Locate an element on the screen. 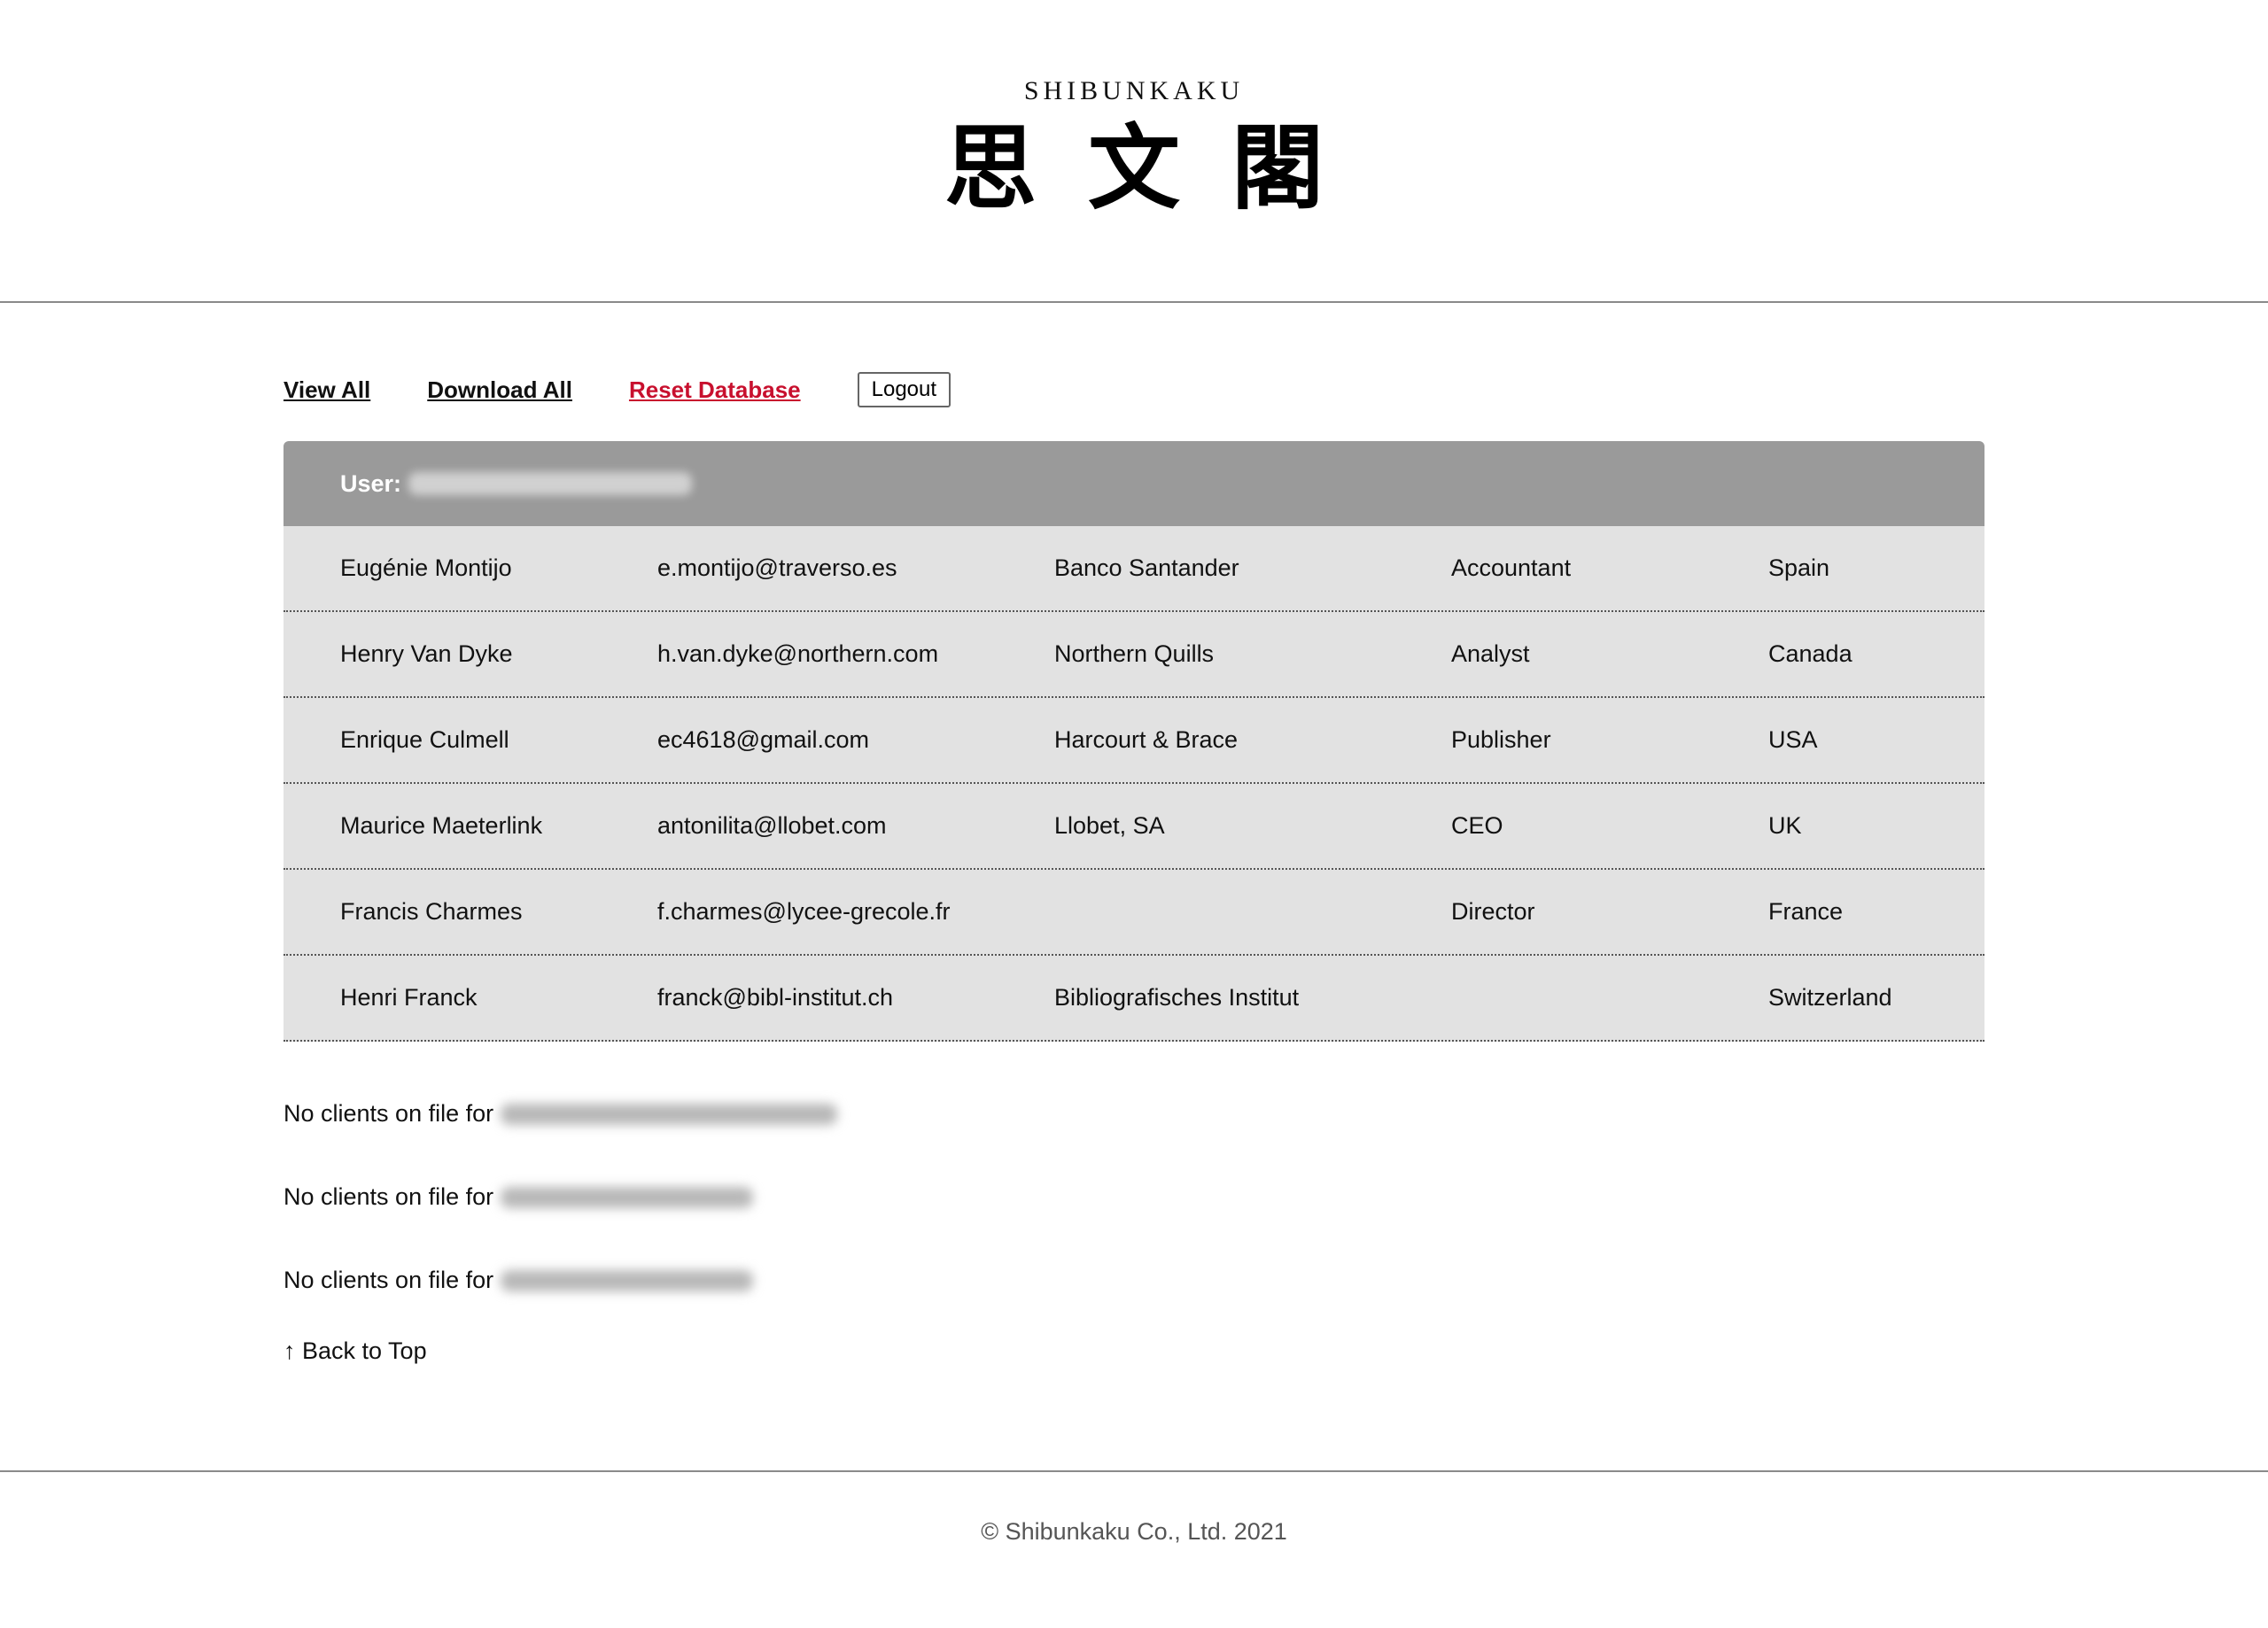 Image resolution: width=2268 pixels, height=1628 pixels. client-role: Publisher is located at coordinates (1501, 739).